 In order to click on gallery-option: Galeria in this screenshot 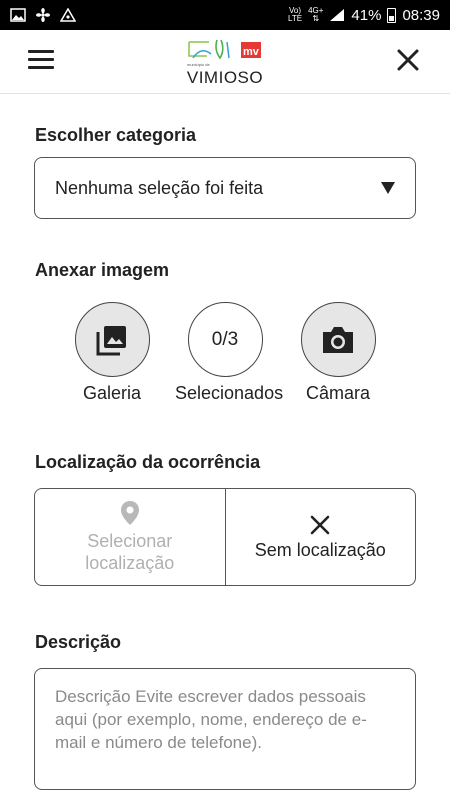, I will do `click(112, 353)`.